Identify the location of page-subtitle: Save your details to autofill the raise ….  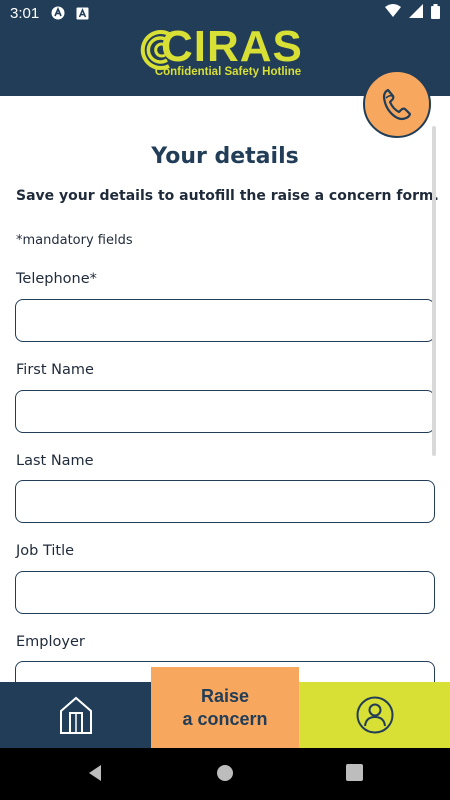
(227, 196).